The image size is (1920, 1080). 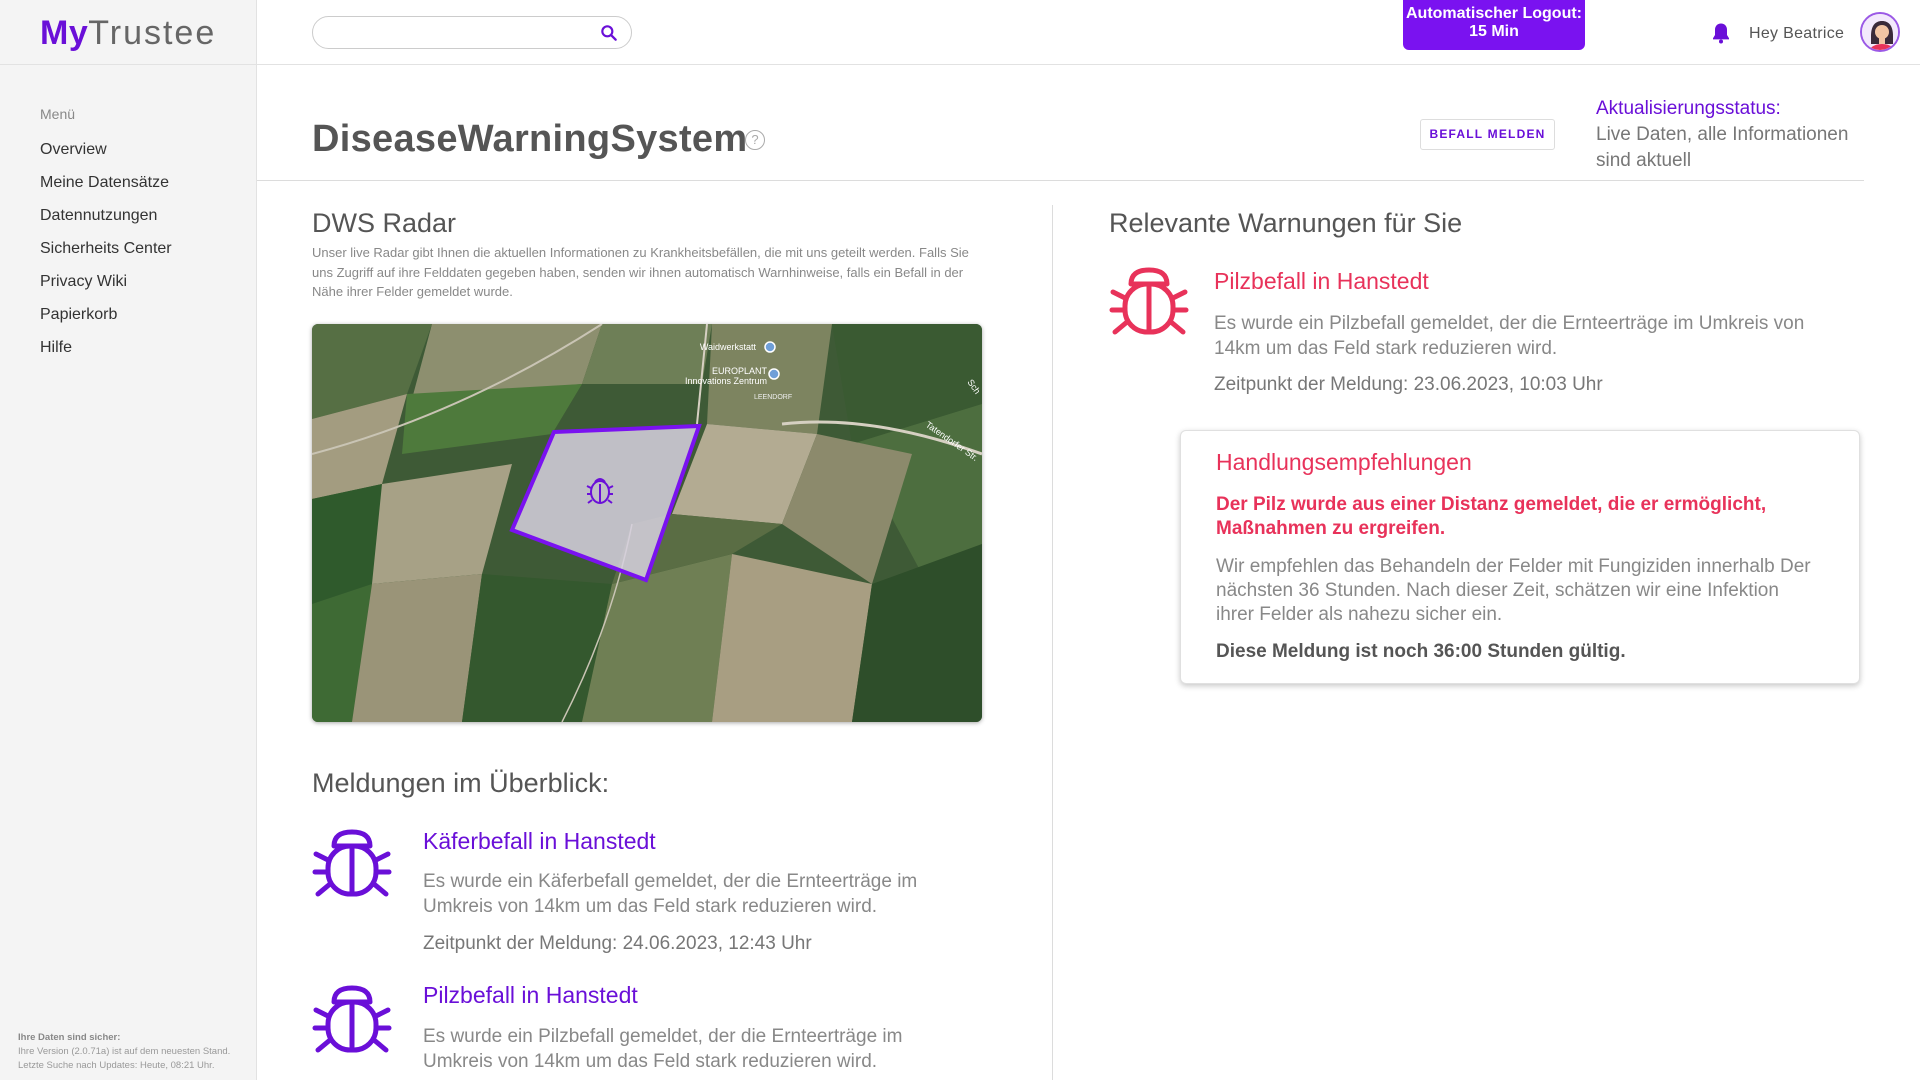 I want to click on logo-trustee: Trustee, so click(x=152, y=33).